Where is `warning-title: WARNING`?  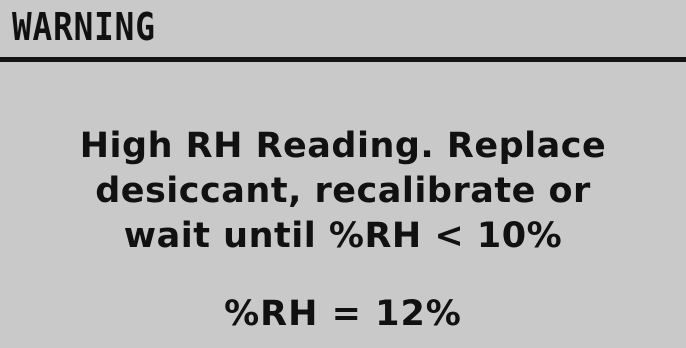 warning-title: WARNING is located at coordinates (84, 27).